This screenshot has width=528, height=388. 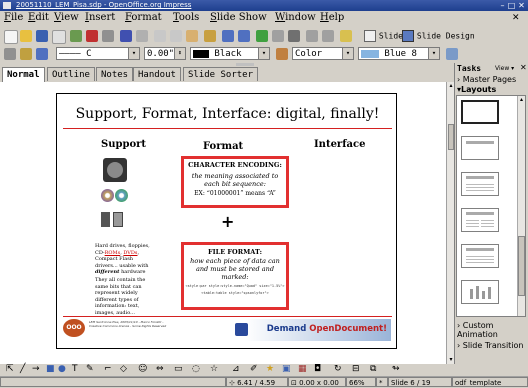 I want to click on layouts-scrollbar: ▴, so click(x=521, y=206).